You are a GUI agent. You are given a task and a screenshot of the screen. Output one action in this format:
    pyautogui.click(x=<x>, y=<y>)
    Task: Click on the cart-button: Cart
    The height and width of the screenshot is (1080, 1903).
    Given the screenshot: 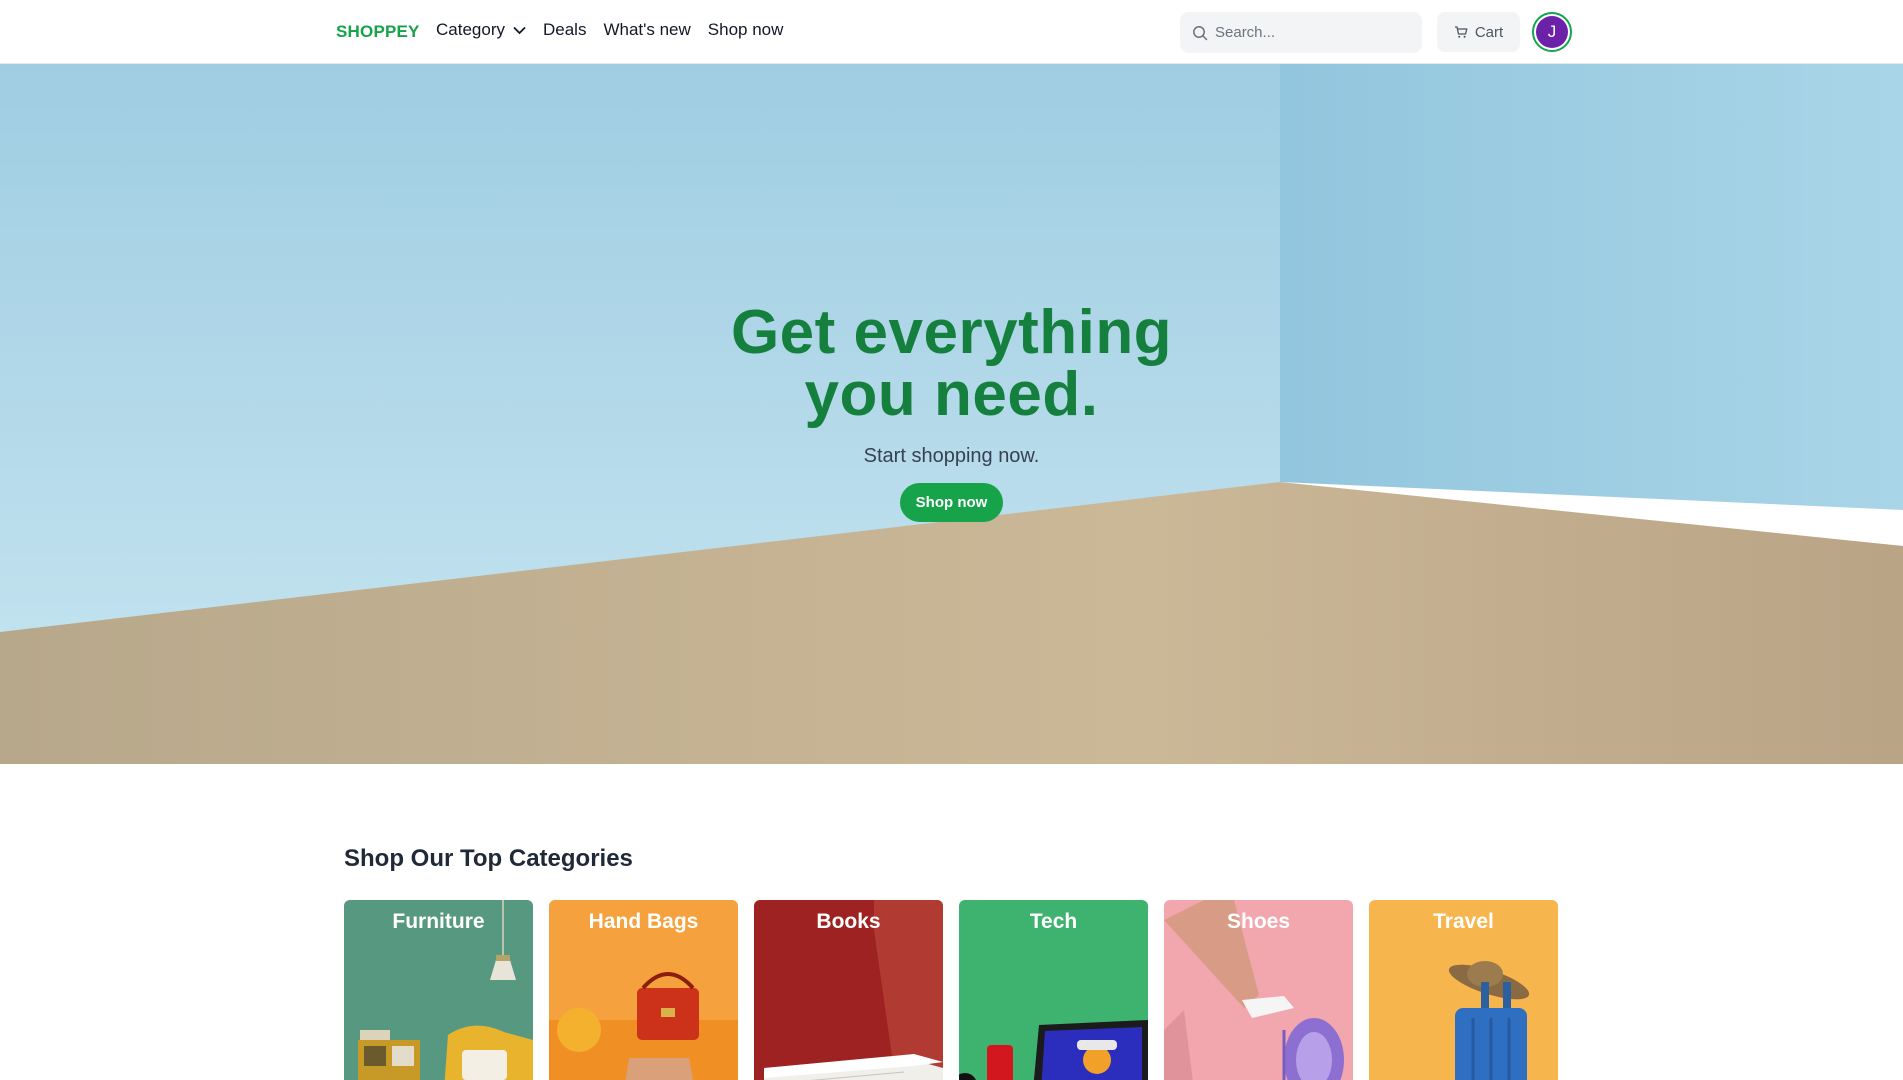 What is the action you would take?
    pyautogui.click(x=1478, y=32)
    